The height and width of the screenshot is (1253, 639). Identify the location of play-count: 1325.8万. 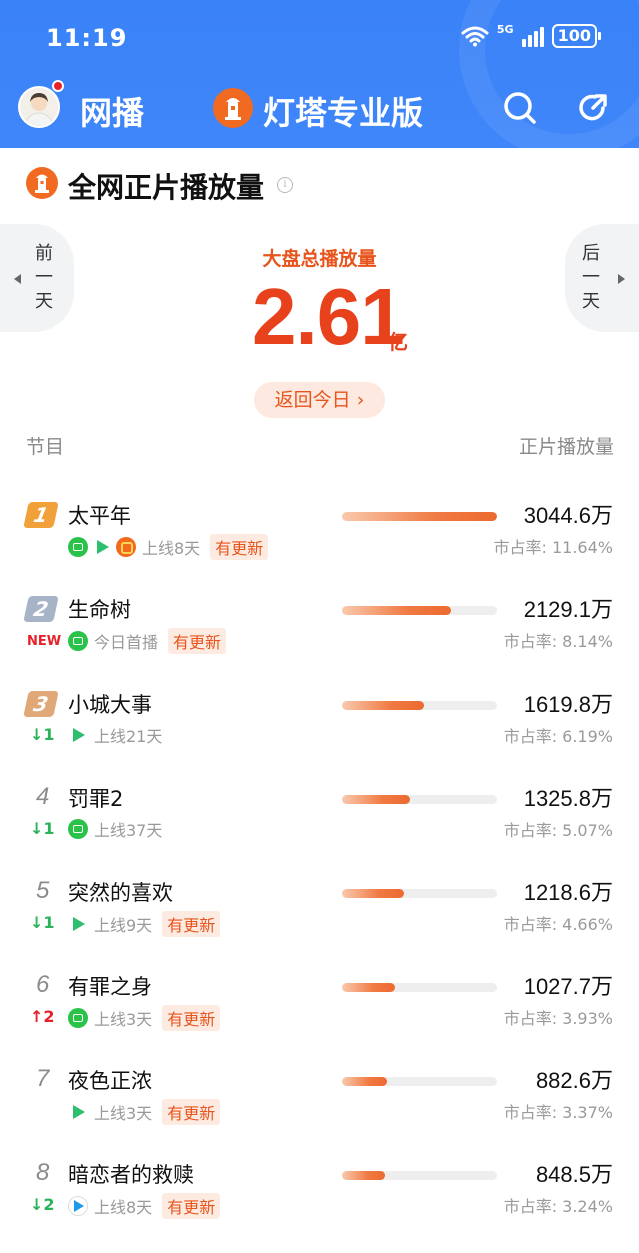
(568, 798).